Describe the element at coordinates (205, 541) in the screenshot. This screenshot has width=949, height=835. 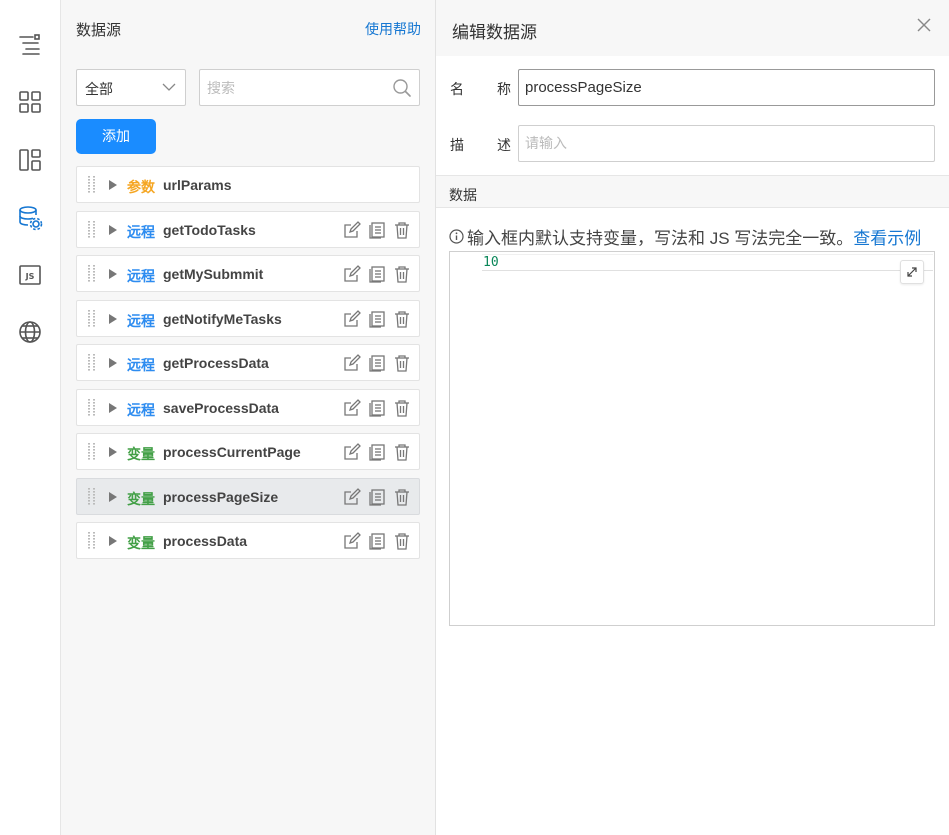
I see `datasource-name: processData` at that location.